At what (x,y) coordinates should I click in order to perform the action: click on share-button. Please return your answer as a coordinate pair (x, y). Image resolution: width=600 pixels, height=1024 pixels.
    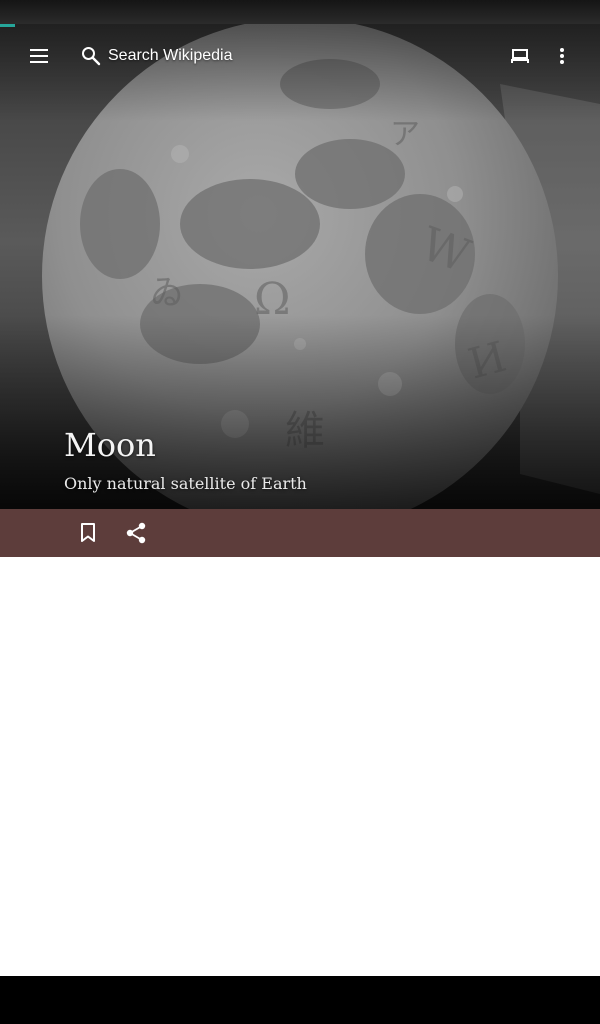
    Looking at the image, I should click on (136, 533).